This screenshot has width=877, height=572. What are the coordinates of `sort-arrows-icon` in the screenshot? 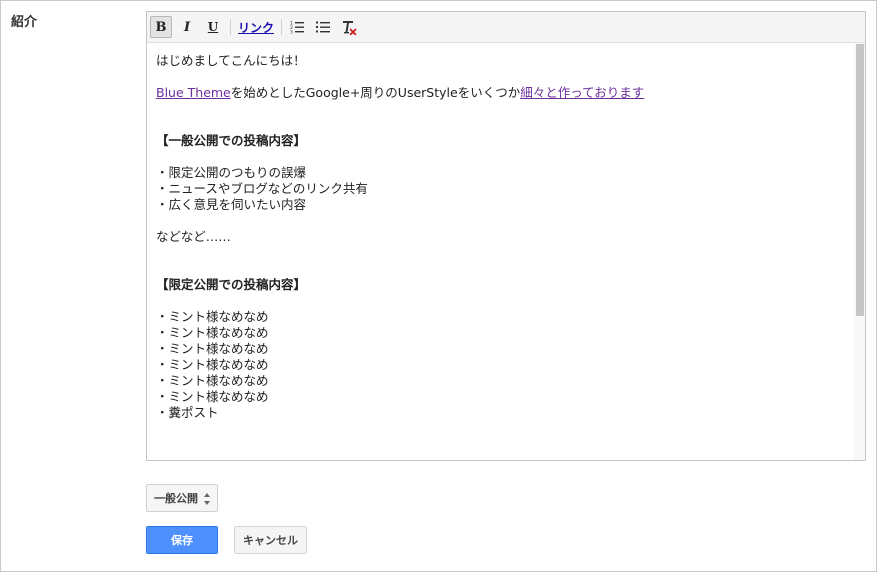 It's located at (207, 499).